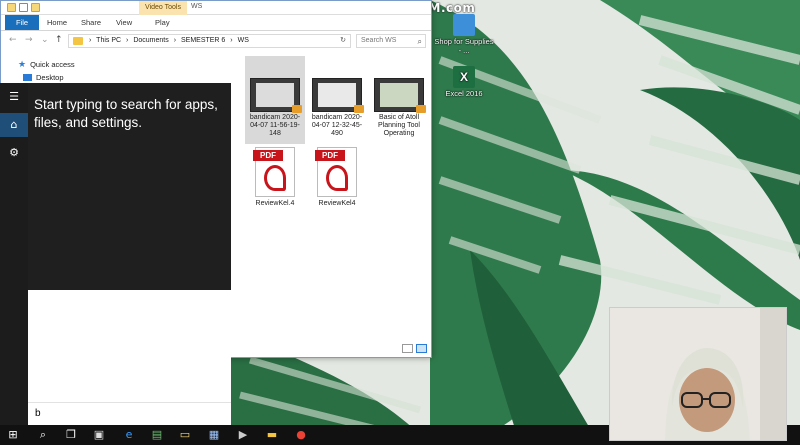  I want to click on details-view-icon, so click(407, 348).